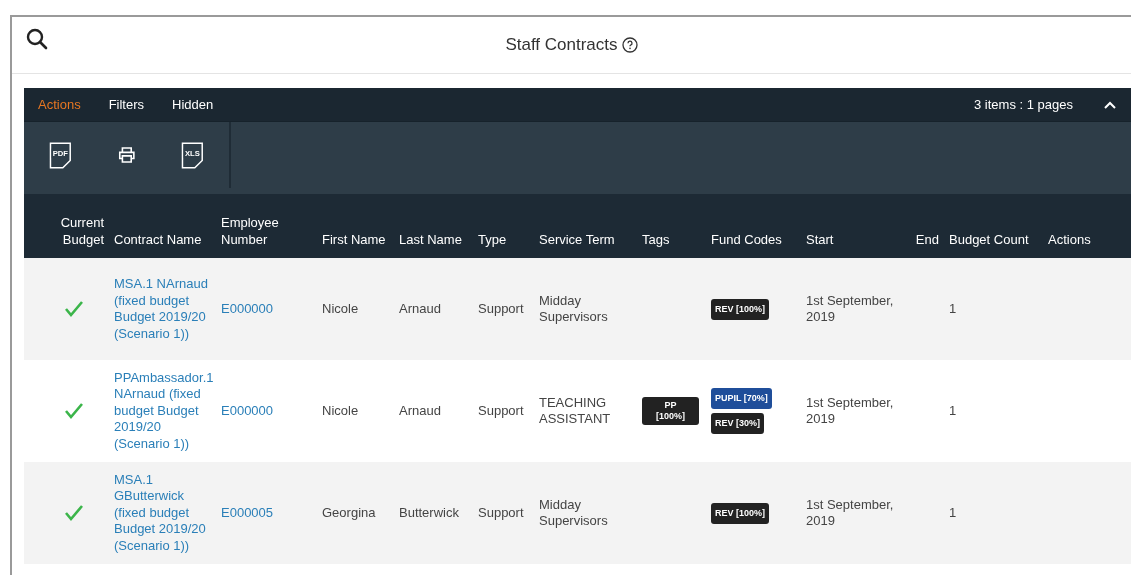  What do you see at coordinates (66, 231) in the screenshot?
I see `column-header: Current Budget` at bounding box center [66, 231].